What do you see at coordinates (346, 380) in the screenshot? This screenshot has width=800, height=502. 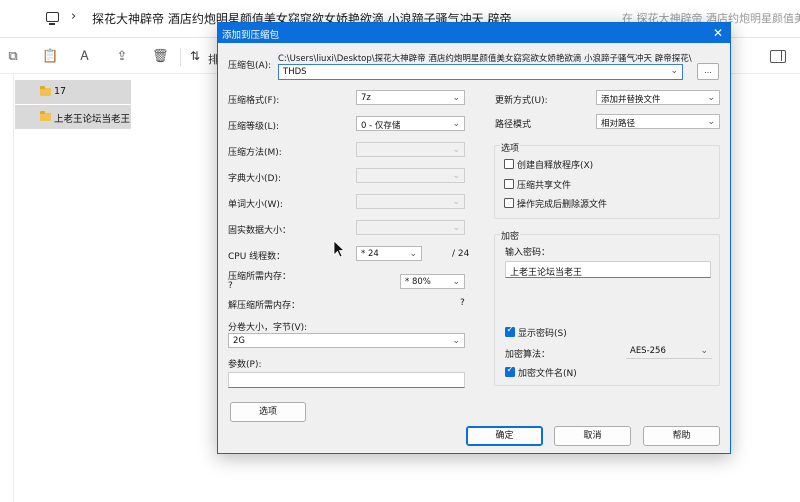 I see `params-input` at bounding box center [346, 380].